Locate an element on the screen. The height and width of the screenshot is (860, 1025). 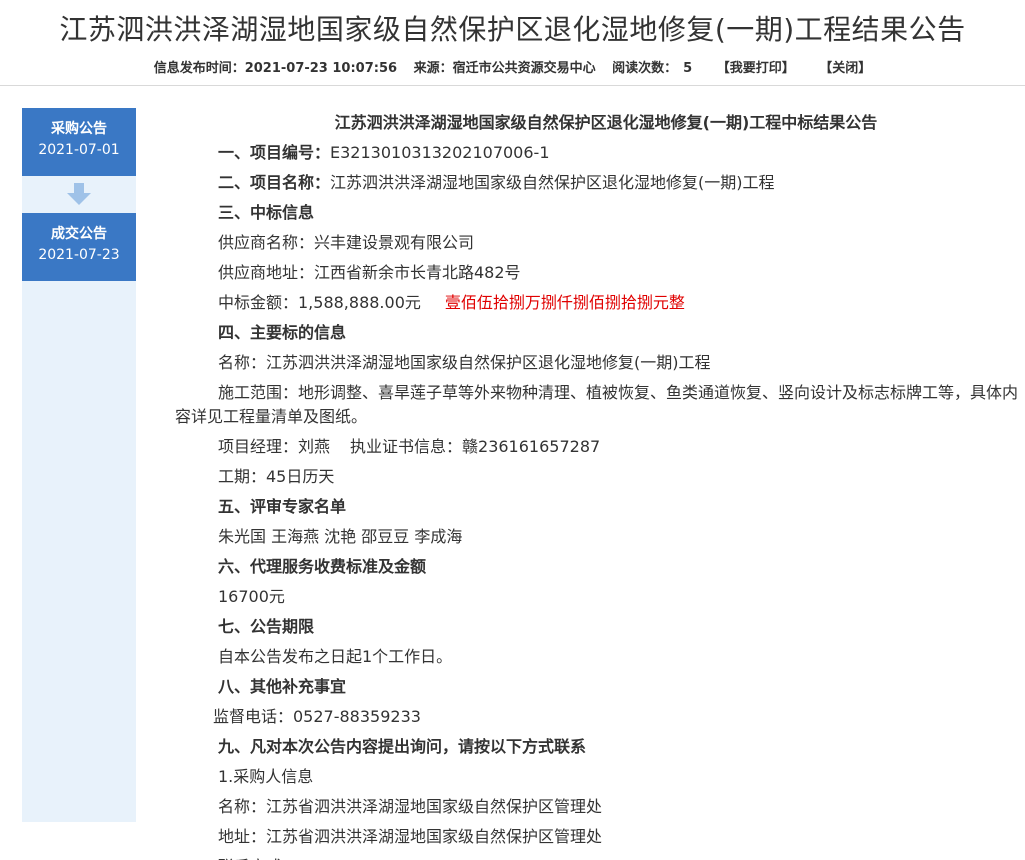
step-date: 2021-07-23 is located at coordinates (79, 255).